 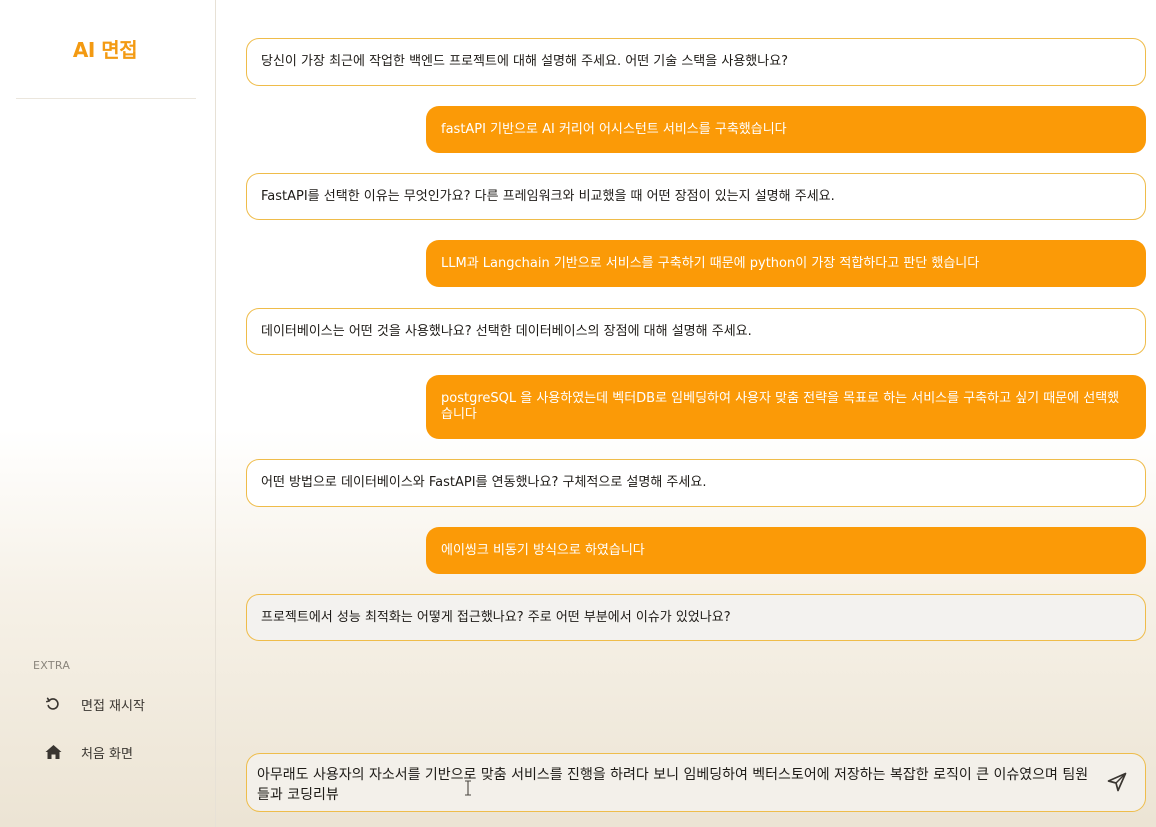 What do you see at coordinates (786, 129) in the screenshot?
I see `answer-bubble: fastAPI 기반으로 AI 커리어 어시스턴트 서비스를 구축했습니다` at bounding box center [786, 129].